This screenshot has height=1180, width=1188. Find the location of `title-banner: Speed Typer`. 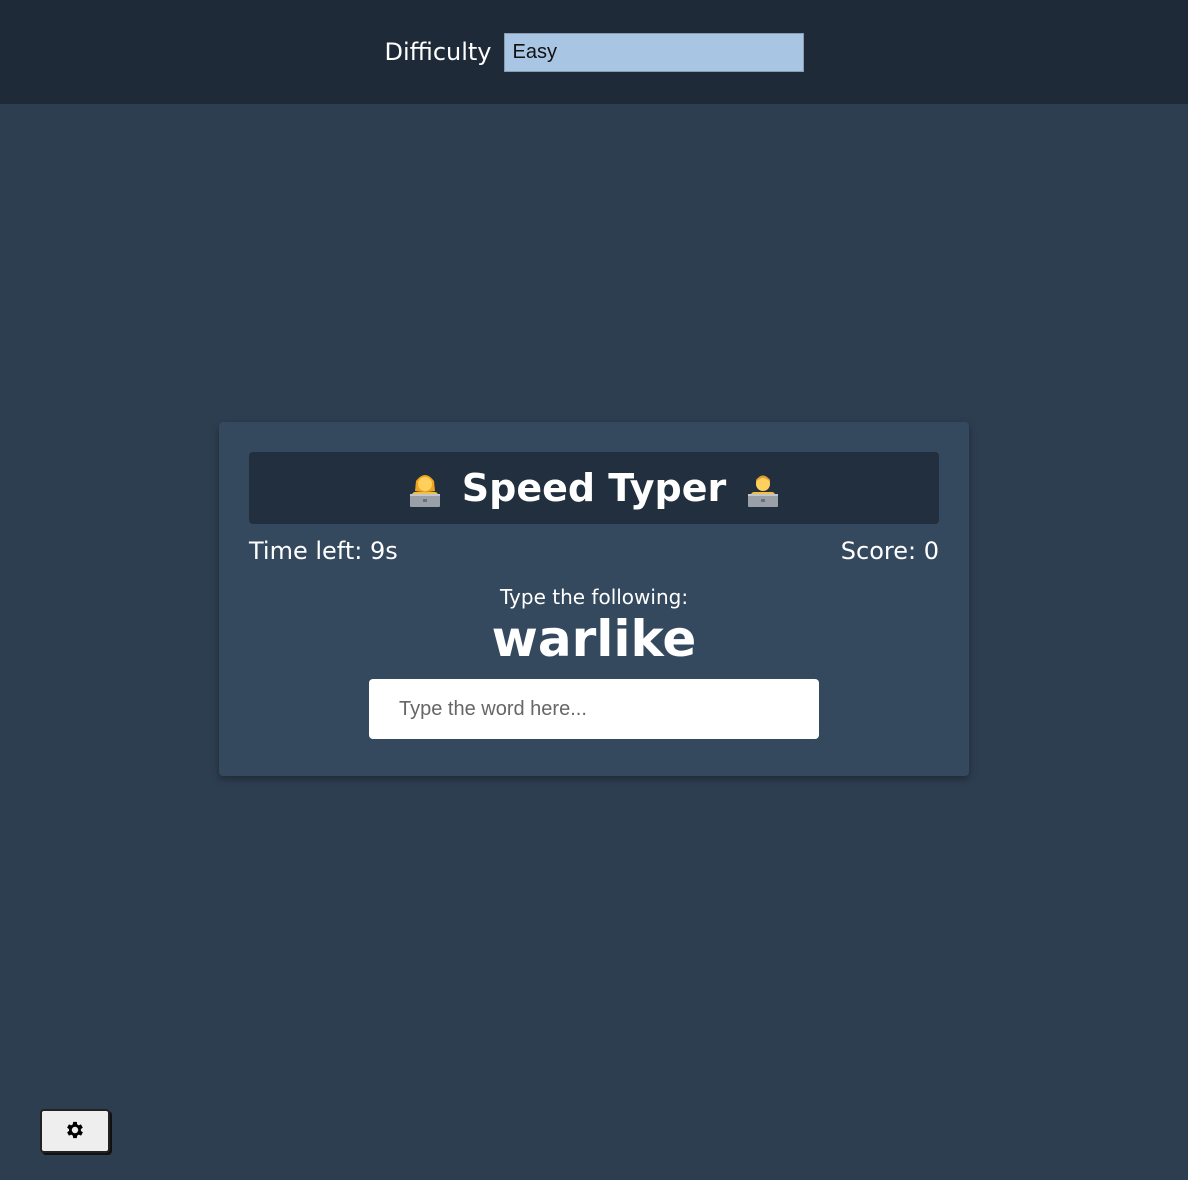

title-banner: Speed Typer is located at coordinates (594, 488).